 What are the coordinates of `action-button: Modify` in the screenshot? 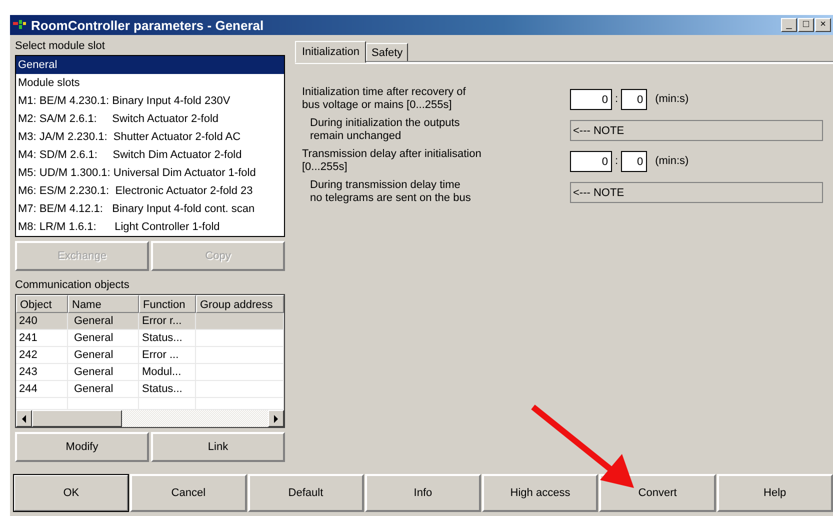 It's located at (82, 447).